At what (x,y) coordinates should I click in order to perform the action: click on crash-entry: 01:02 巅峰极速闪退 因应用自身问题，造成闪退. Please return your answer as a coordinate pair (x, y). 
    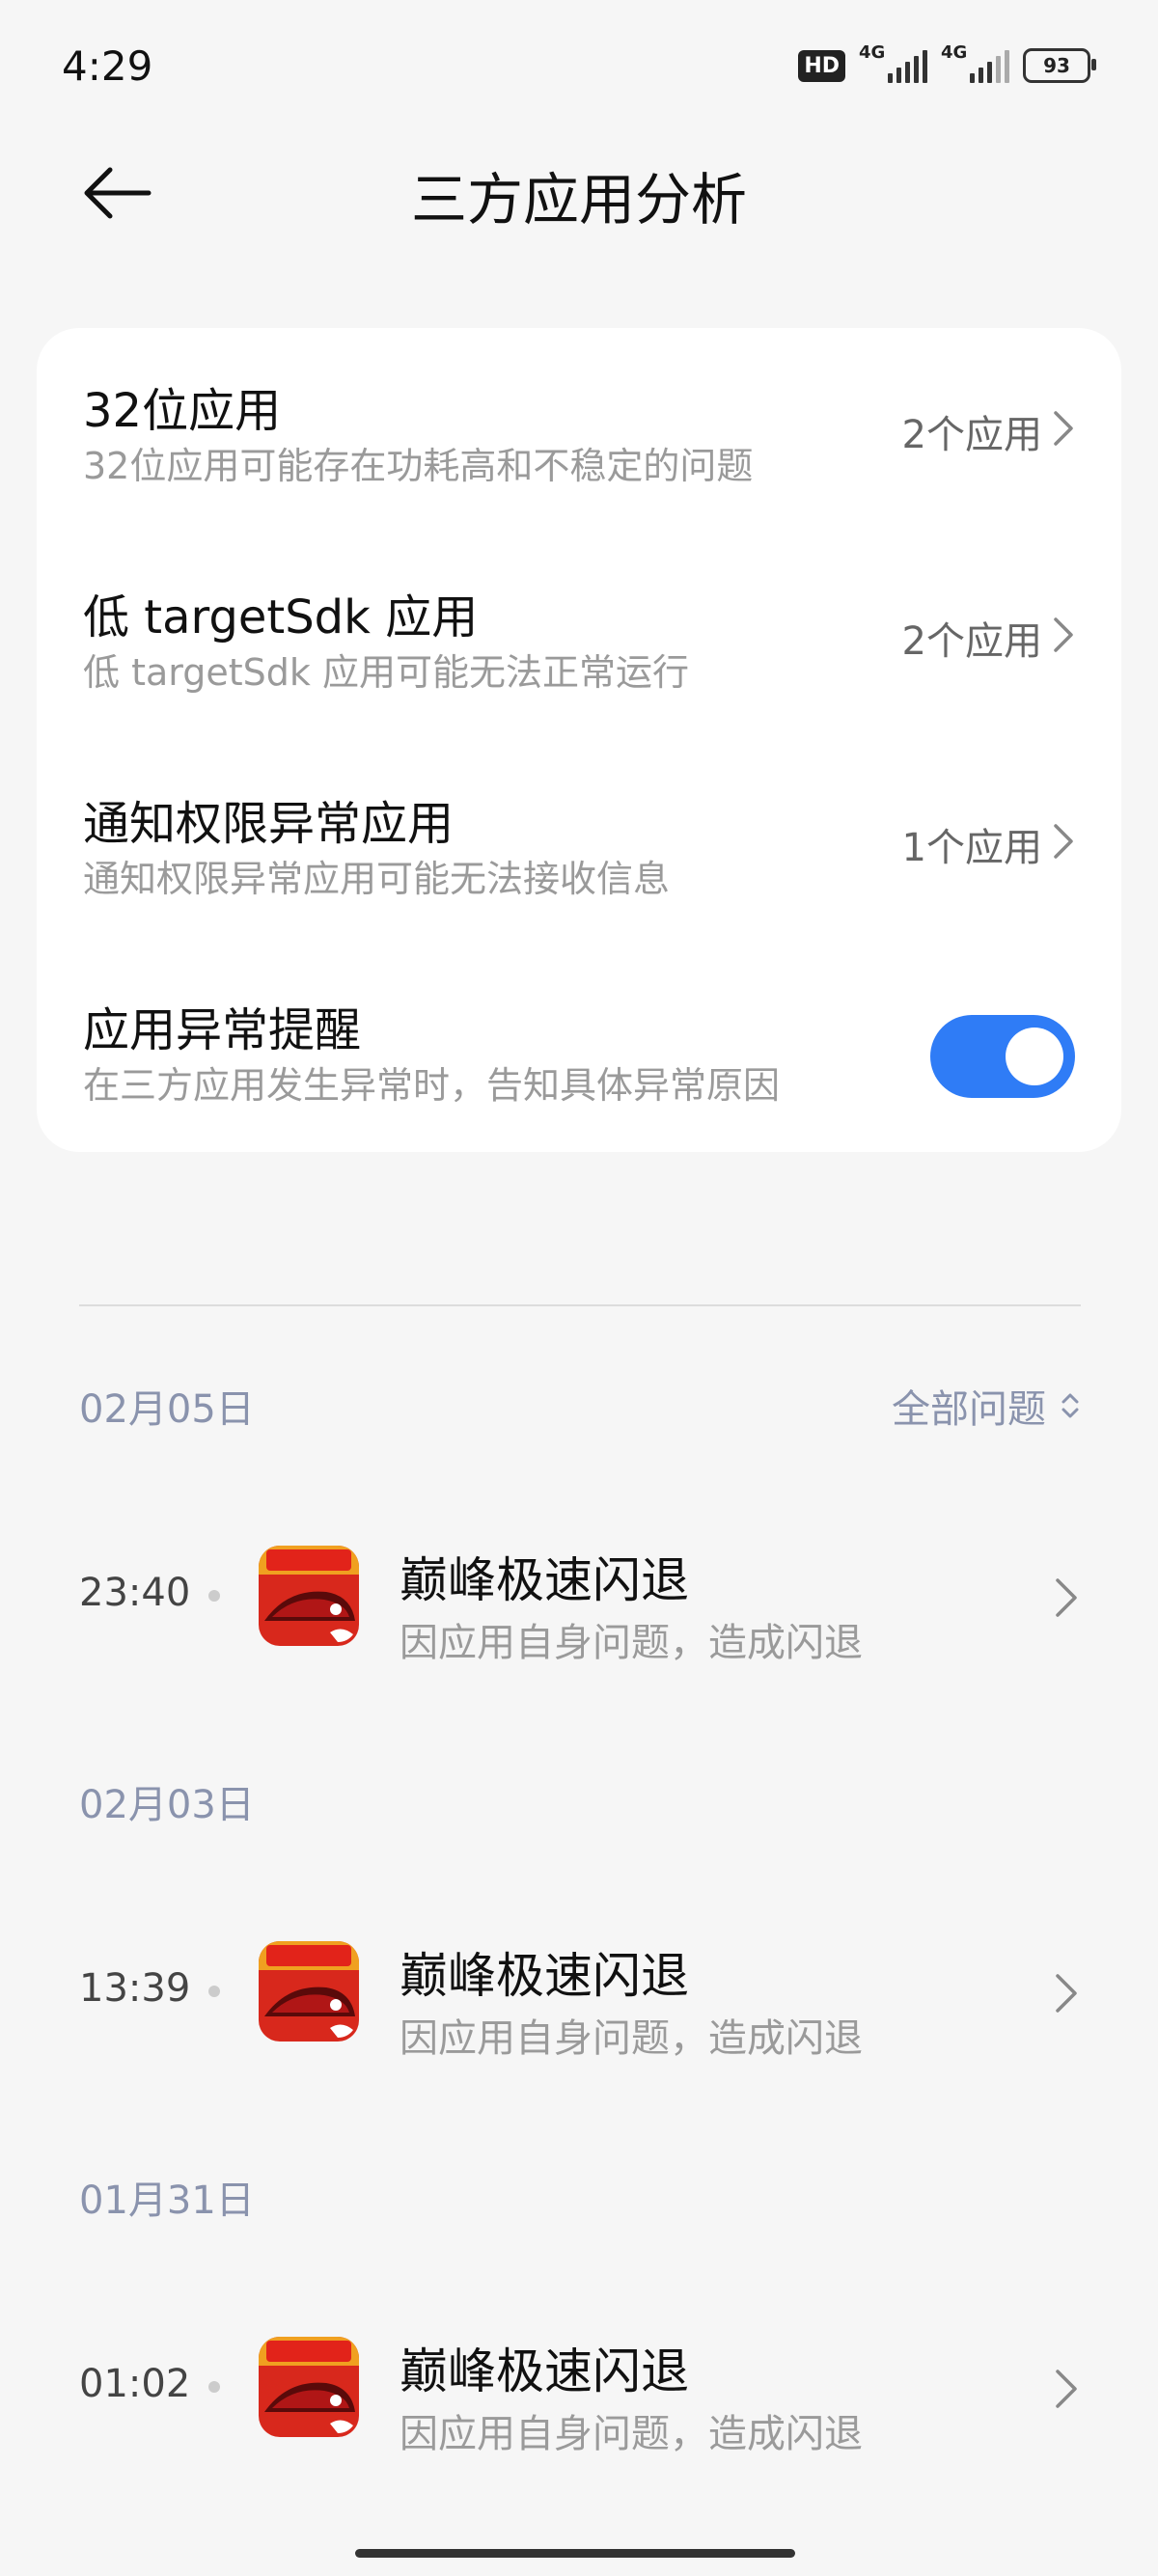
    Looking at the image, I should click on (579, 2388).